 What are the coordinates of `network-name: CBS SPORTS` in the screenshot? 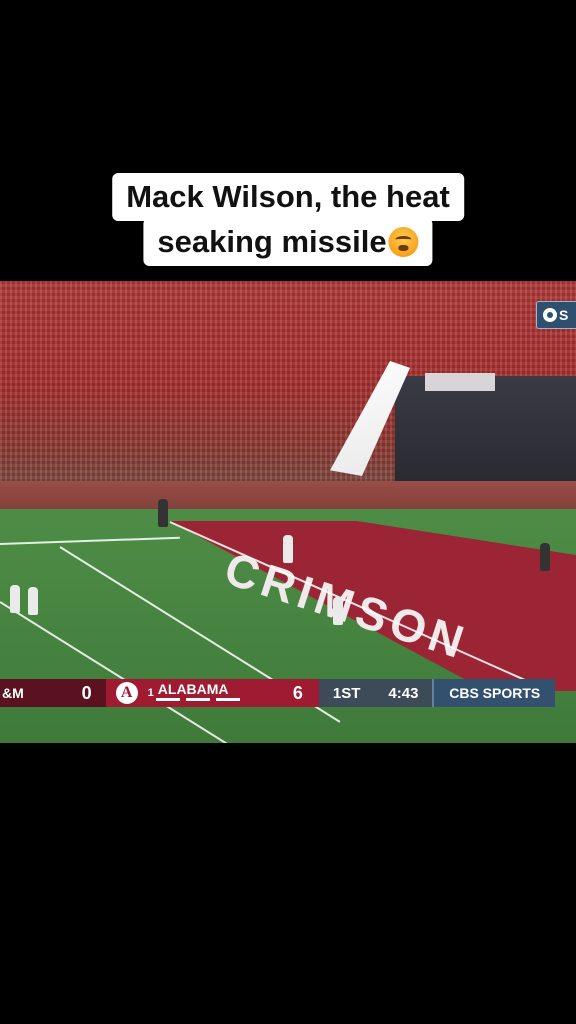 It's located at (495, 693).